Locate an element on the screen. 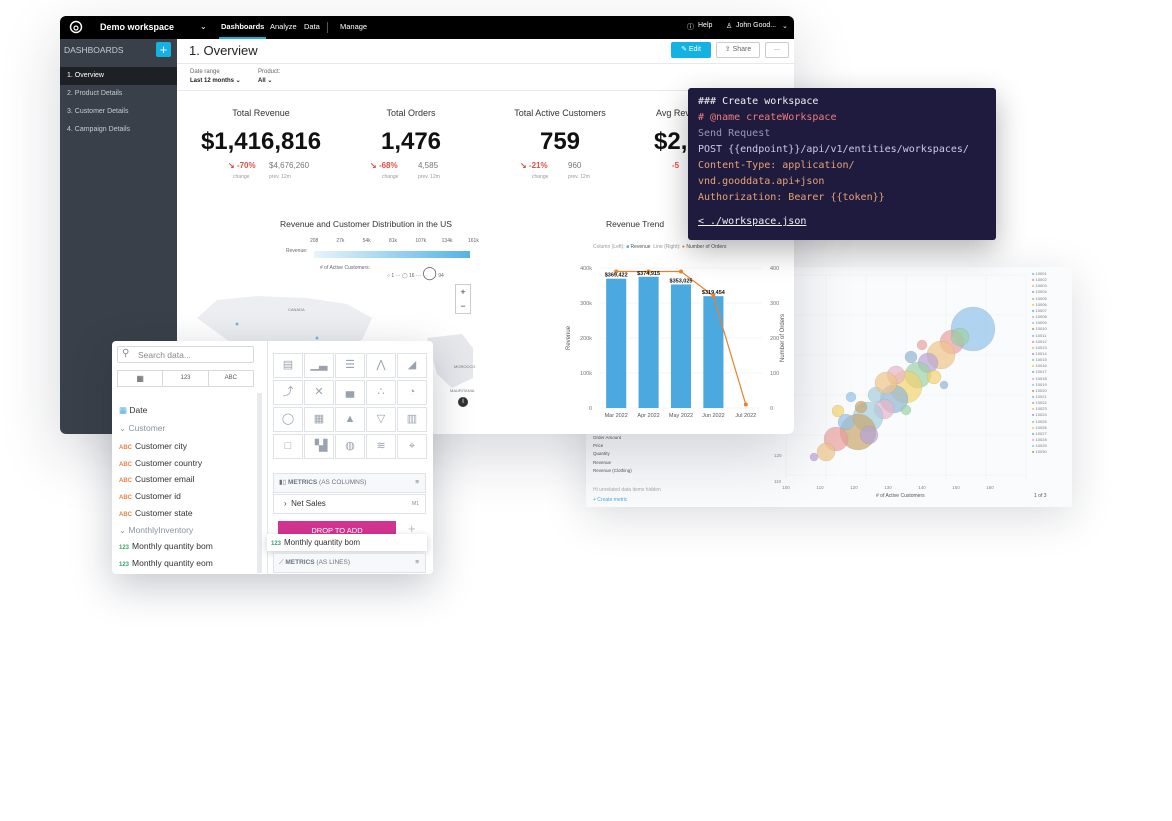 This screenshot has height=821, width=1172. vis-scatter-icon: ✕ is located at coordinates (319, 392).